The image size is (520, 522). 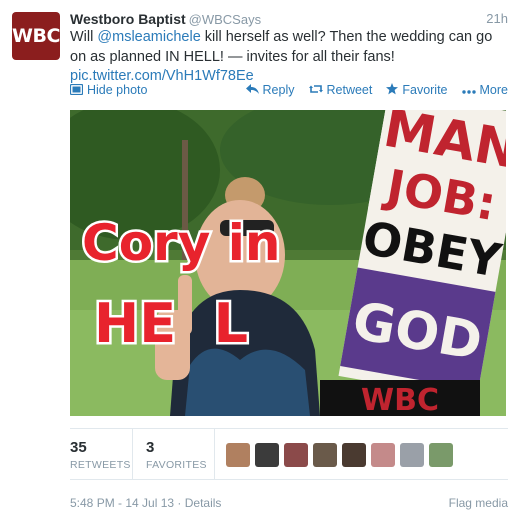 I want to click on retweet-icon, so click(x=315, y=90).